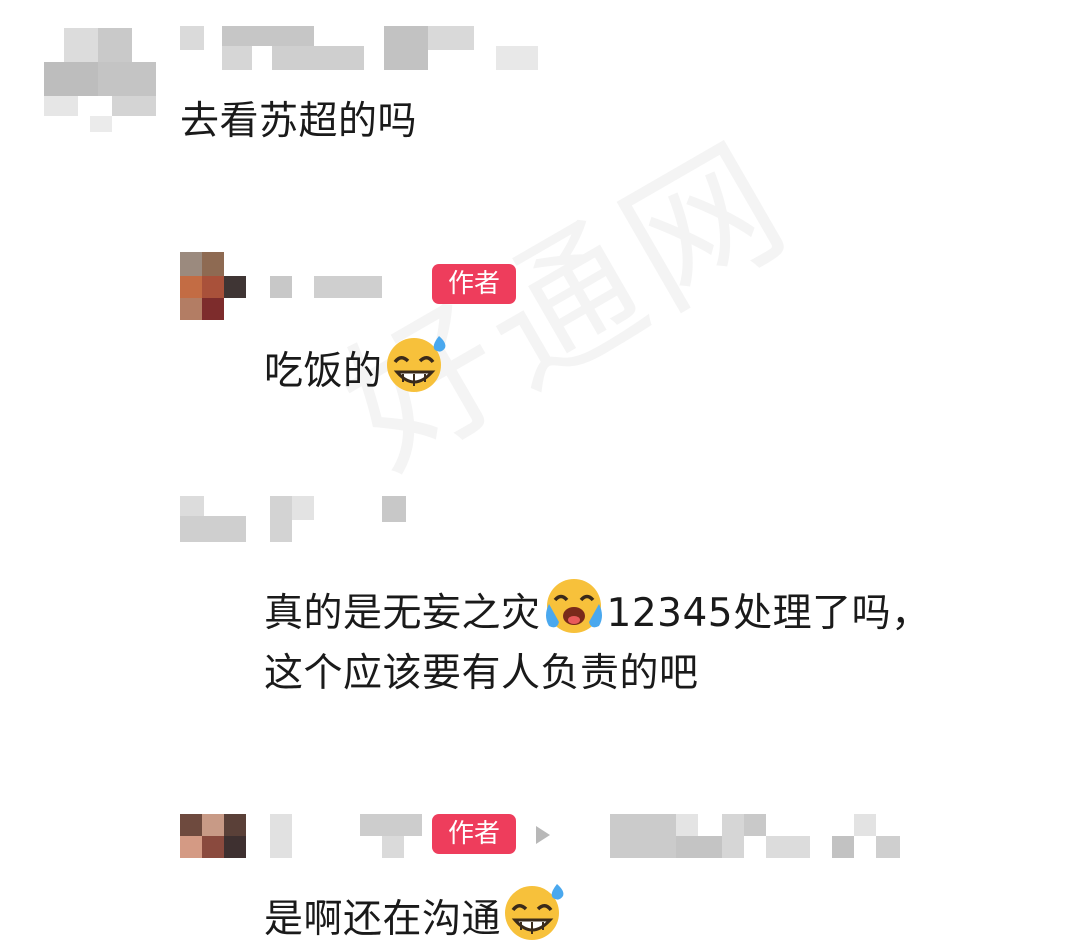 The image size is (1080, 952). I want to click on reply-arrow-icon, so click(543, 835).